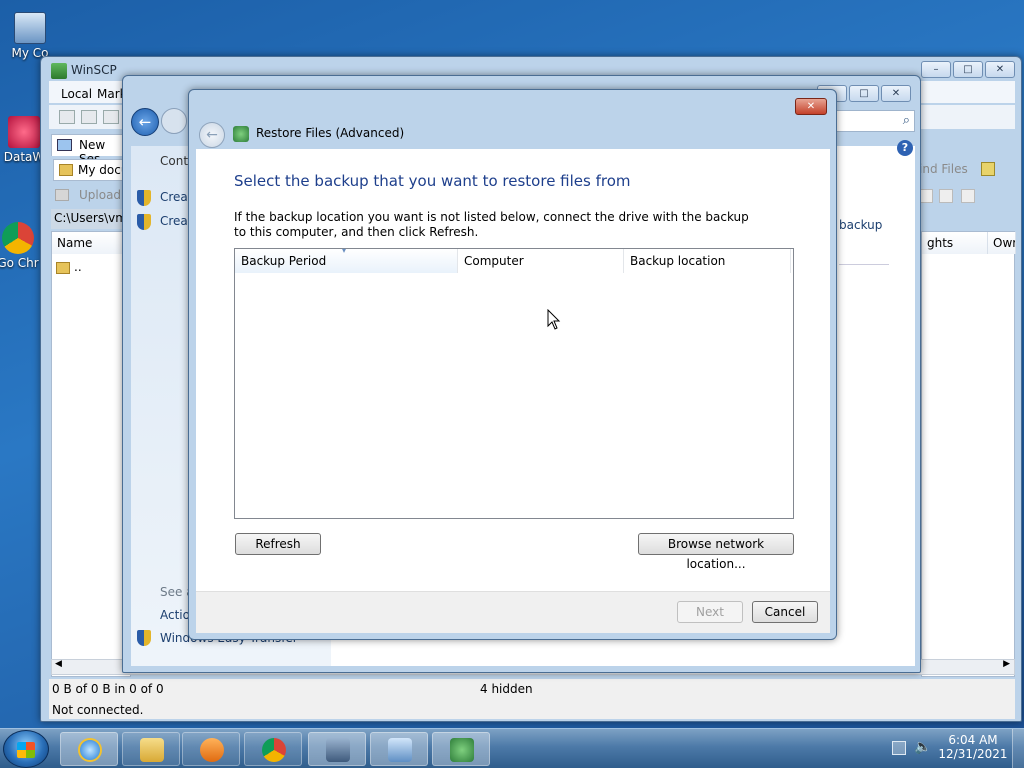 Image resolution: width=1024 pixels, height=768 pixels. Describe the element at coordinates (78, 267) in the screenshot. I see `parent-directory-label: ..` at that location.